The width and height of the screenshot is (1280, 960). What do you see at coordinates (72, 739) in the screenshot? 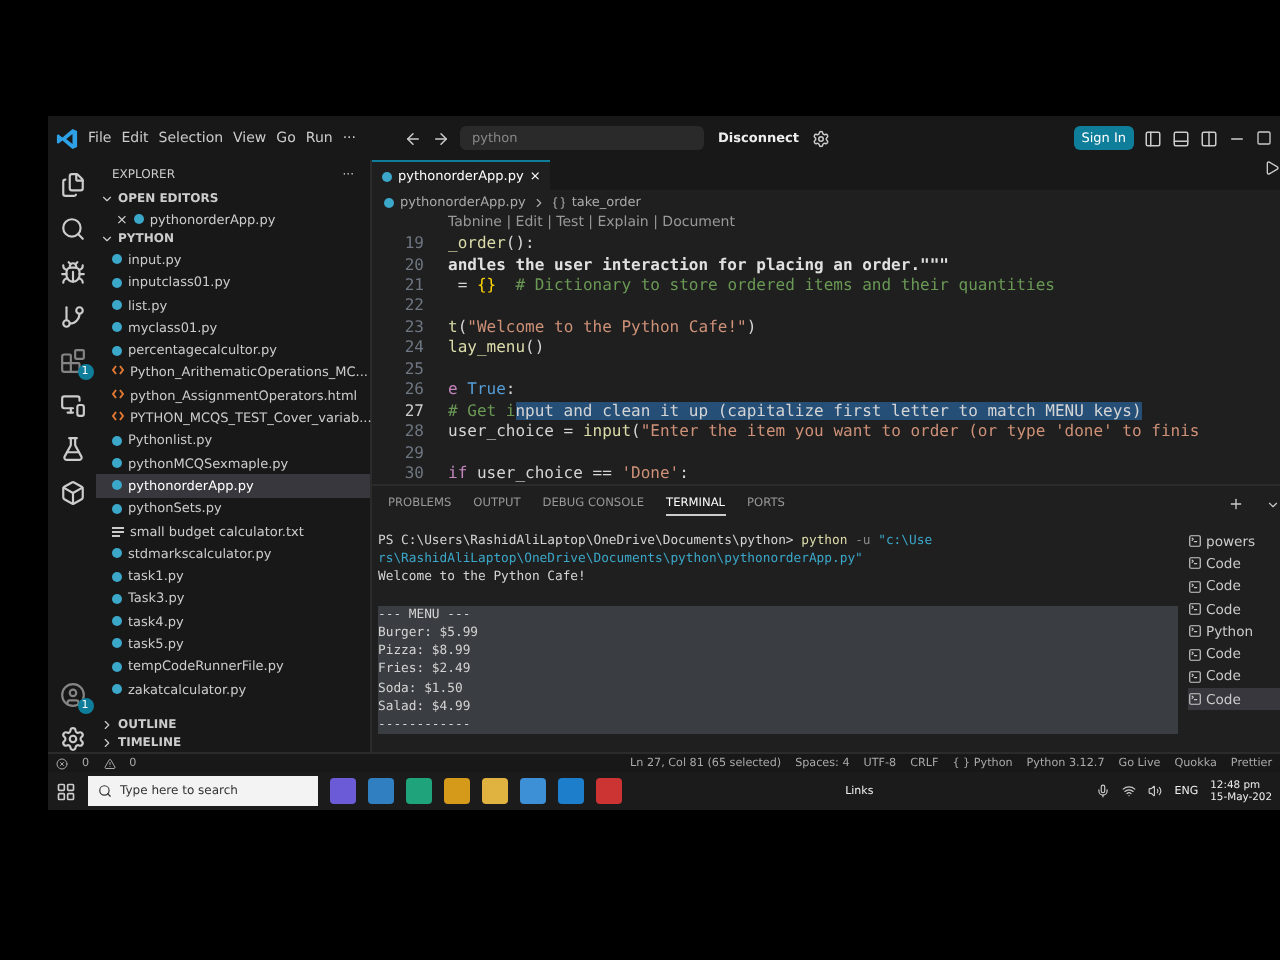
I see `settings-icon` at bounding box center [72, 739].